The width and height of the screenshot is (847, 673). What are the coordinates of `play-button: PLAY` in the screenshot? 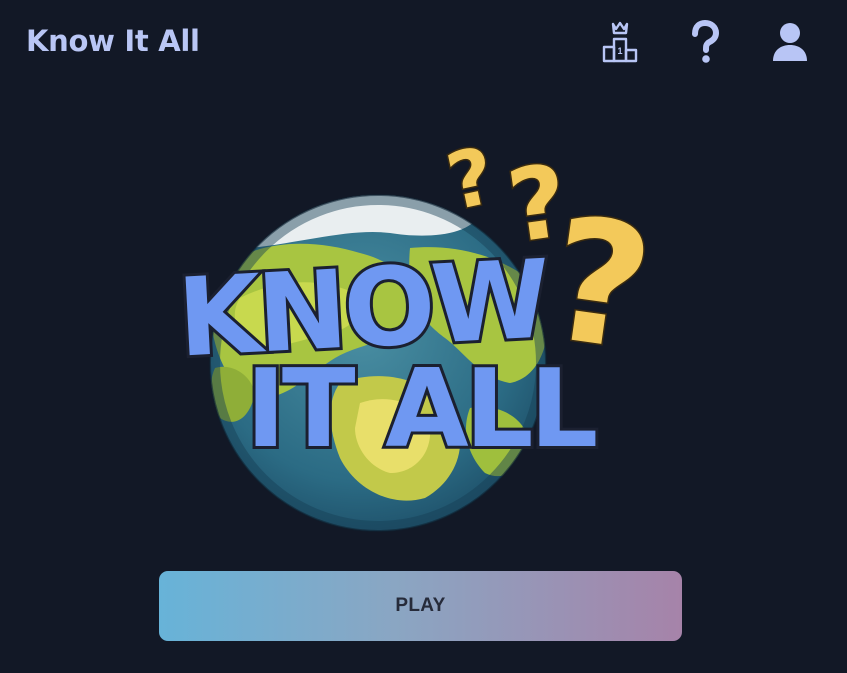 It's located at (420, 606).